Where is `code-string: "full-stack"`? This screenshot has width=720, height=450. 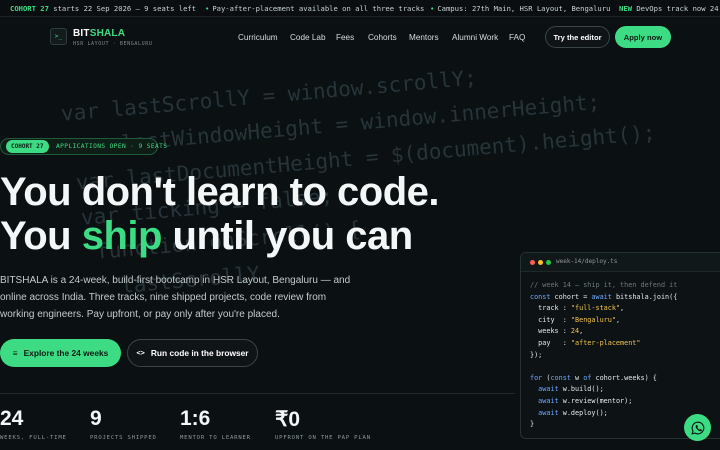
code-string: "full-stack" is located at coordinates (595, 308).